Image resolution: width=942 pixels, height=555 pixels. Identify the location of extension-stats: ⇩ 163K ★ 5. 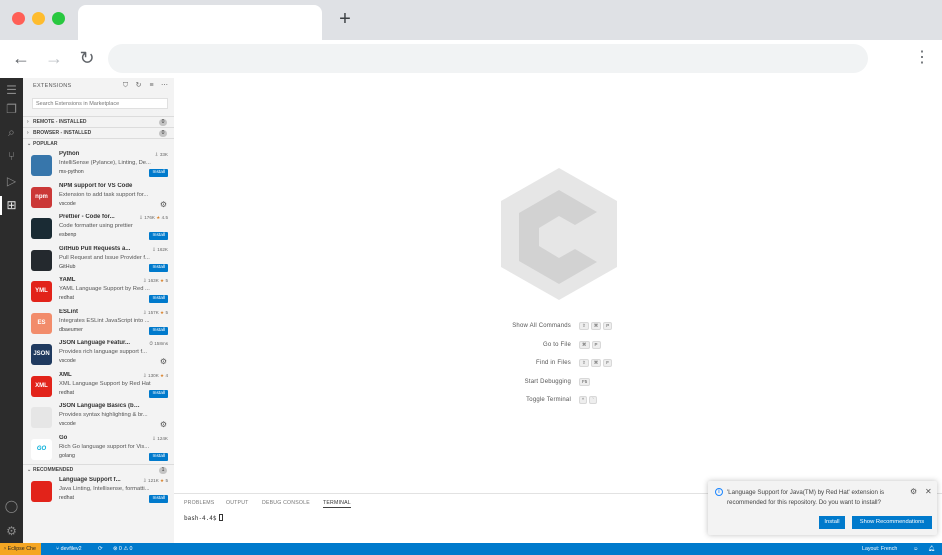
(155, 281).